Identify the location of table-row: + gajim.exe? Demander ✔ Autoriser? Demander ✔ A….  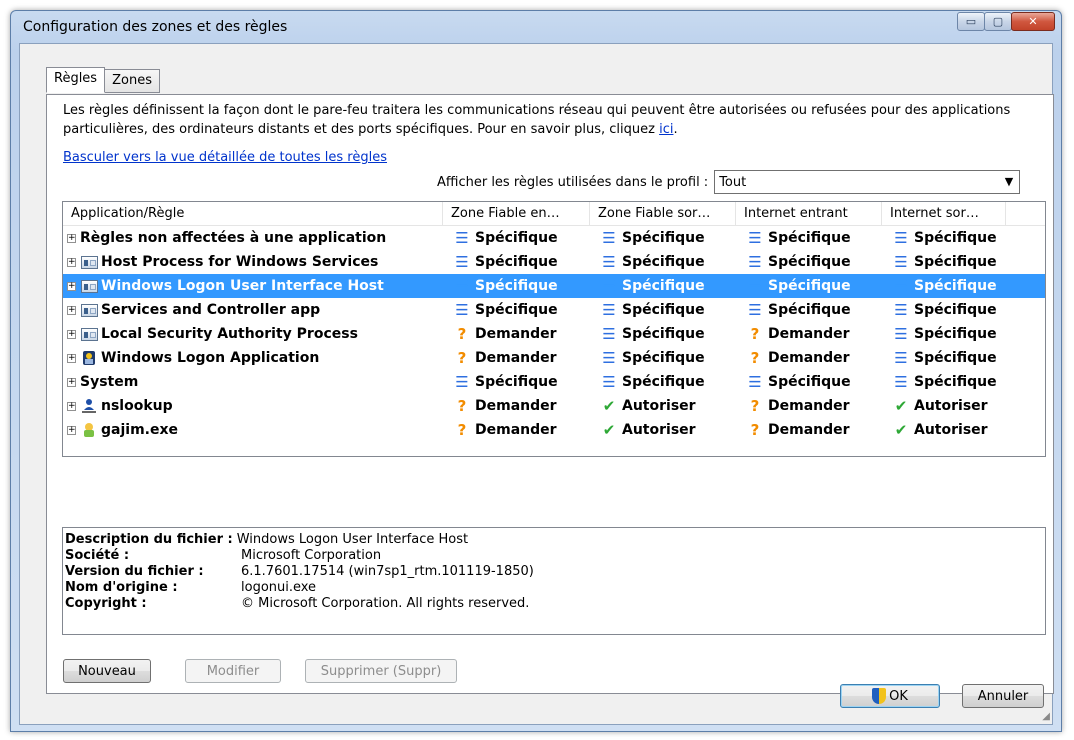
(554, 430).